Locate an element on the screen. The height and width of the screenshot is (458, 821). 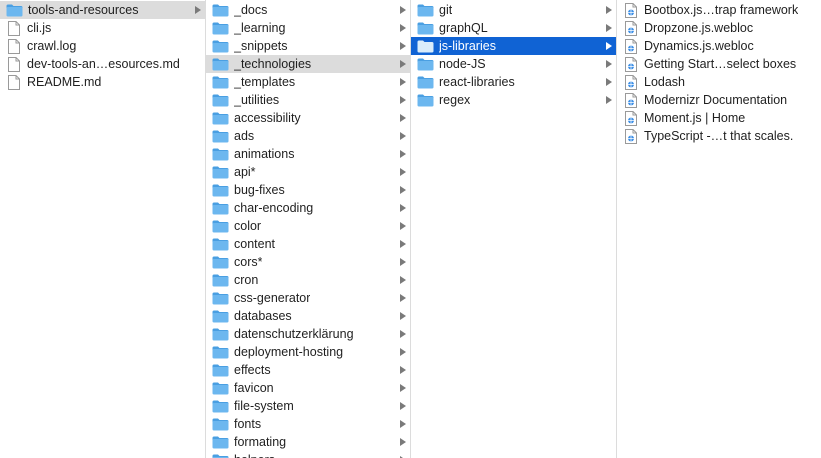
file-item-dev-tools-an-esources-md: dev-tools-an…esources.md is located at coordinates (102, 64).